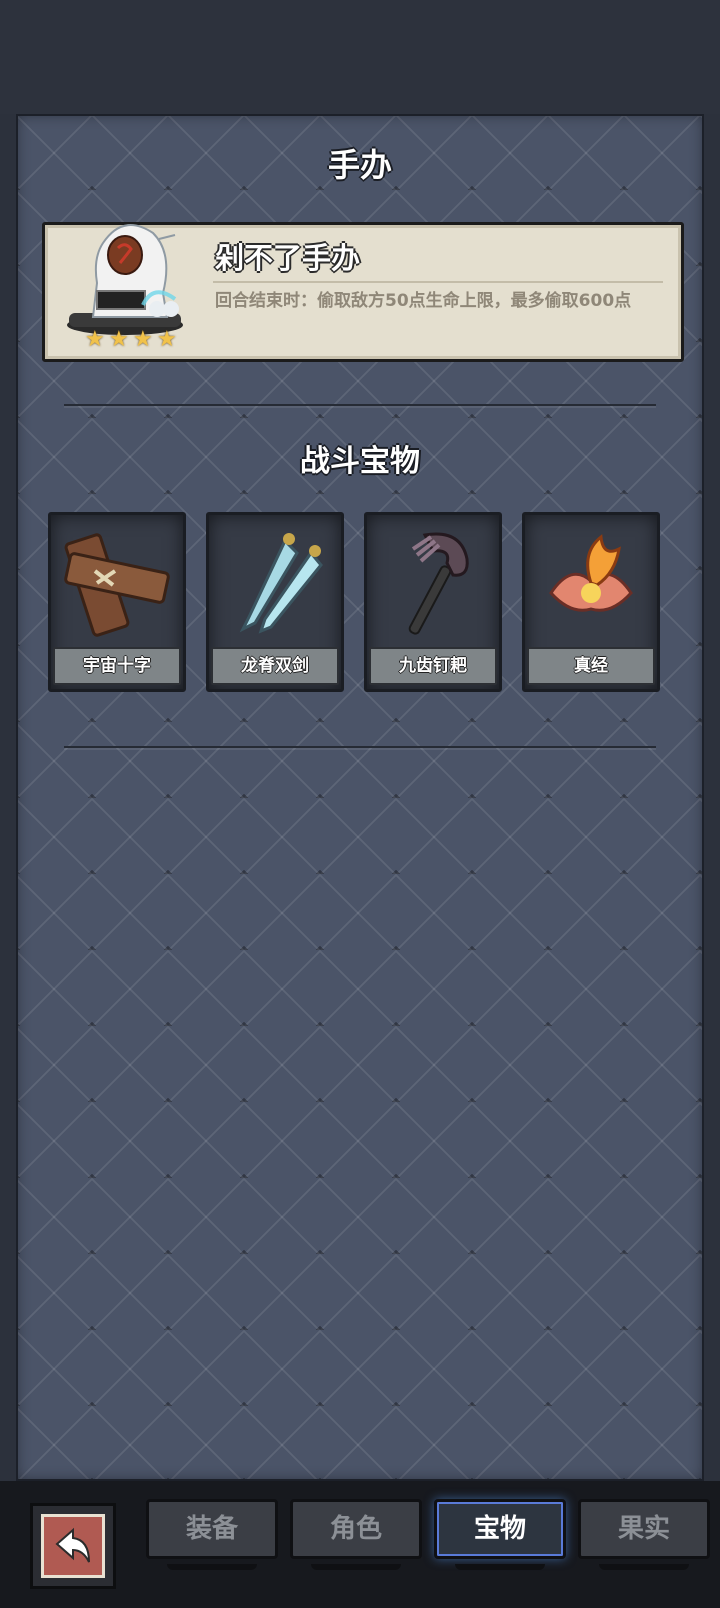 The height and width of the screenshot is (1608, 720). I want to click on treasure-card-rake: 九齿钉耙, so click(433, 602).